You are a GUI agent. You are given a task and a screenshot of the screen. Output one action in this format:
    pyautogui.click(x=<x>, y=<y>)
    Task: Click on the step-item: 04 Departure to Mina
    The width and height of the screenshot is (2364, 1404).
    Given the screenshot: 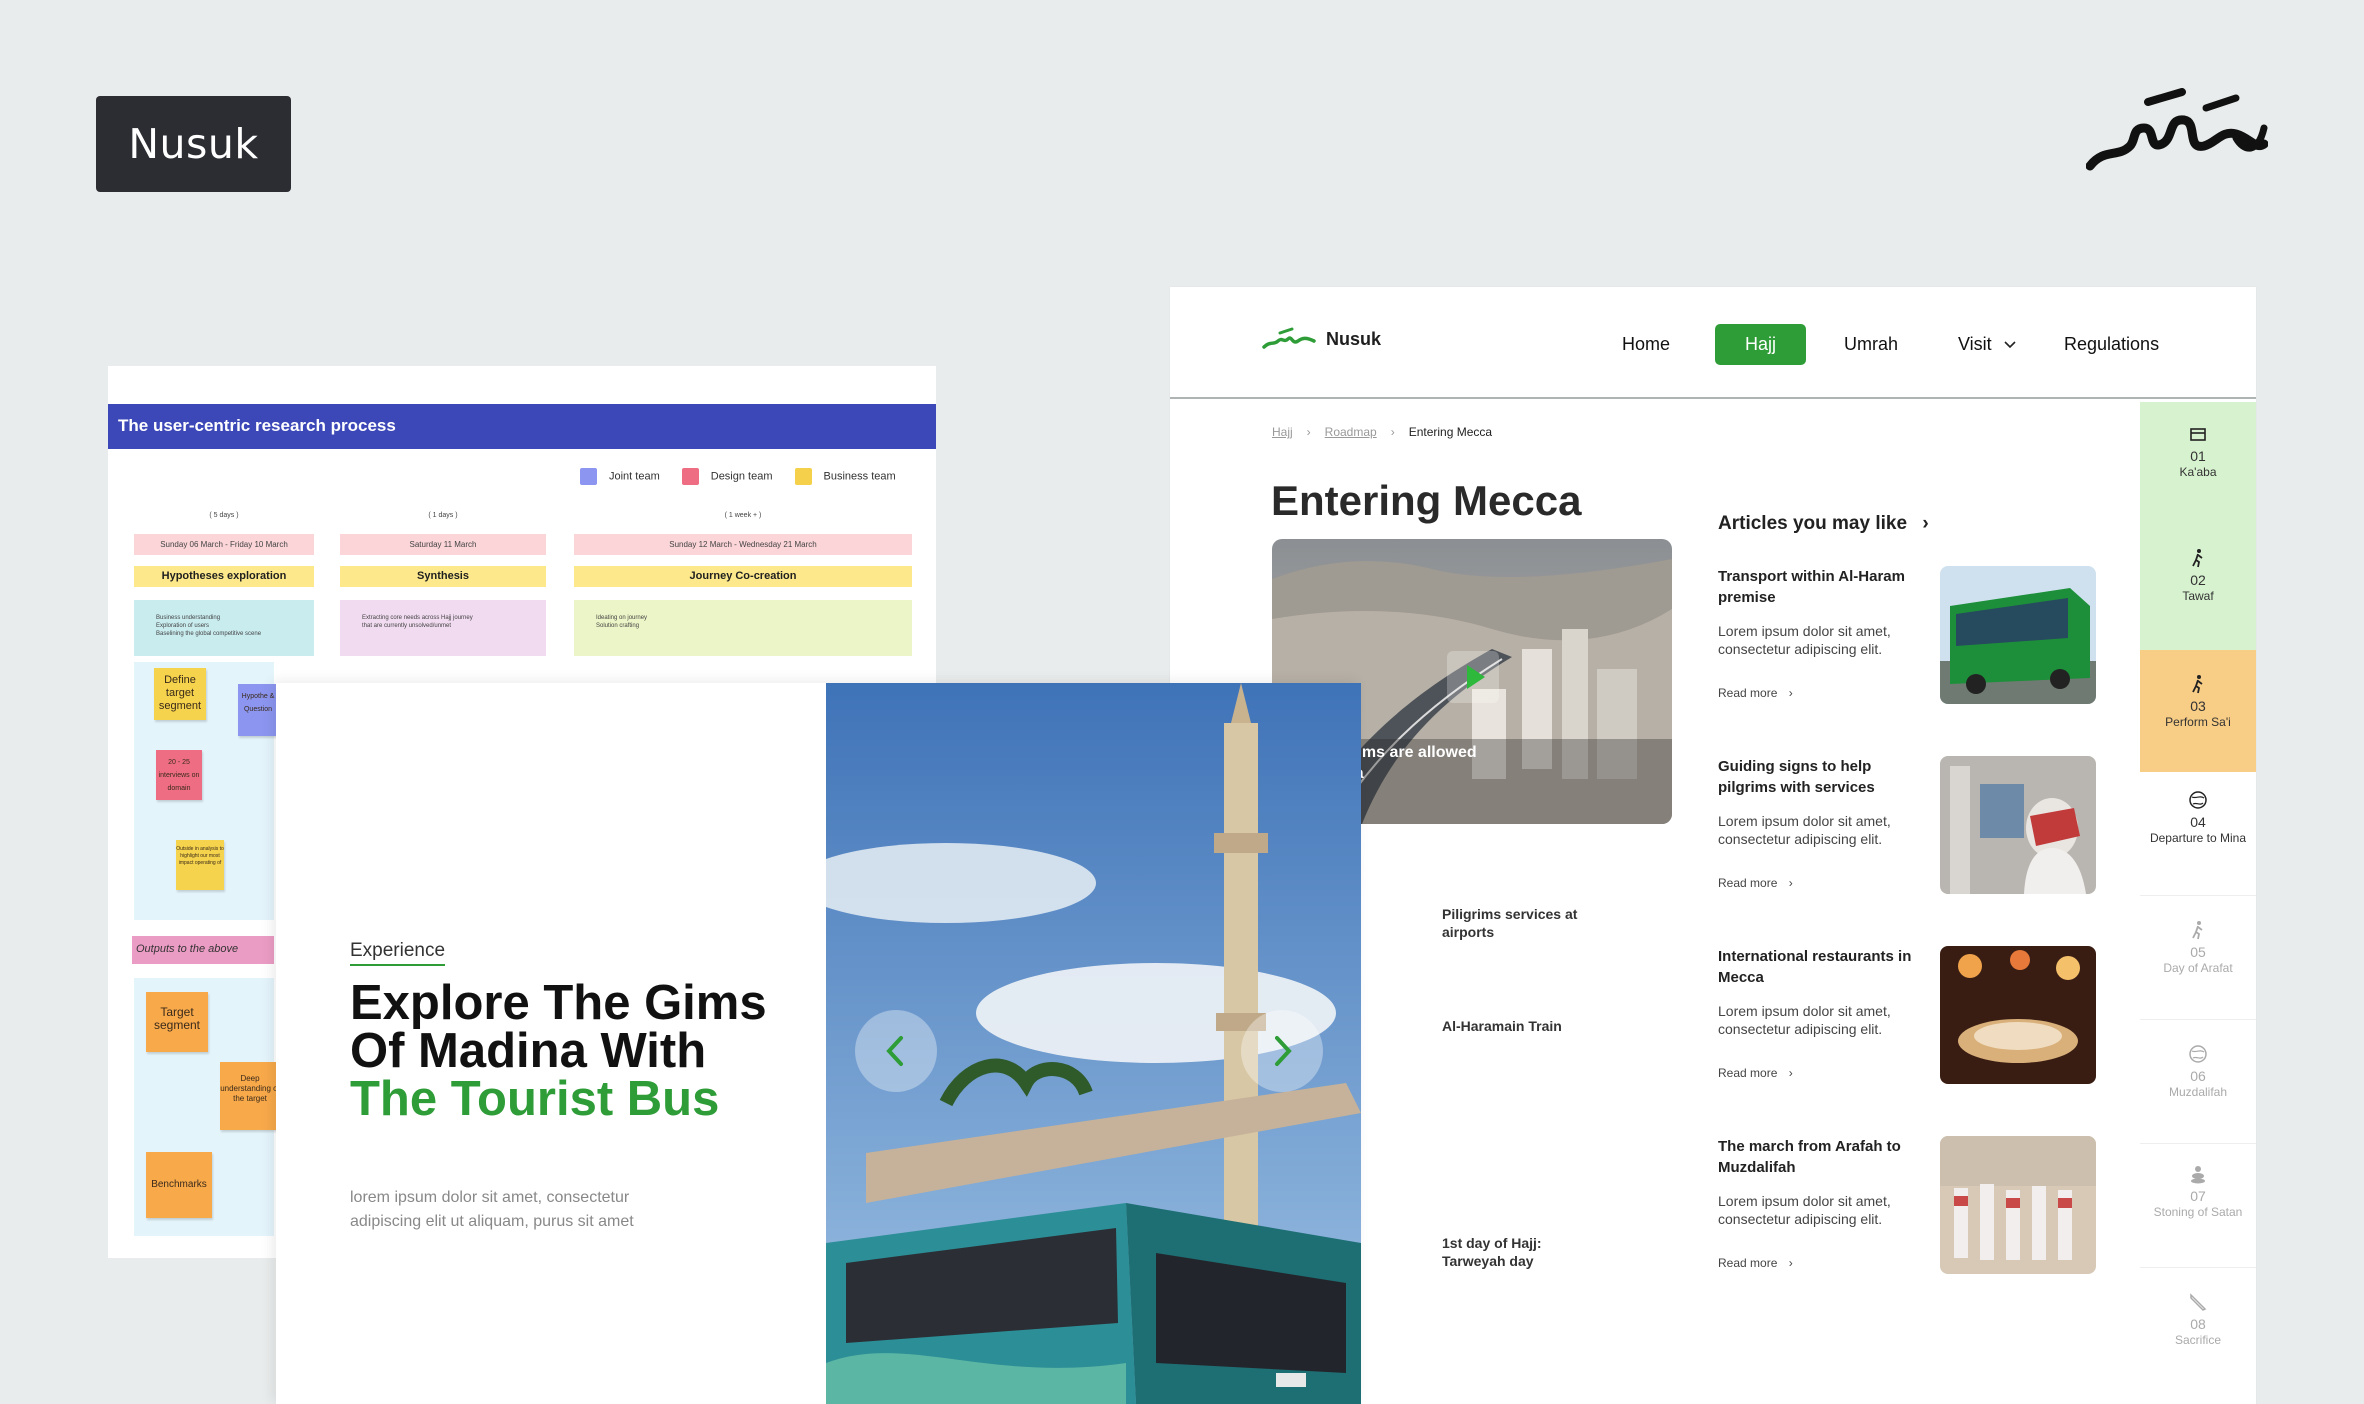 What is the action you would take?
    pyautogui.click(x=2198, y=834)
    